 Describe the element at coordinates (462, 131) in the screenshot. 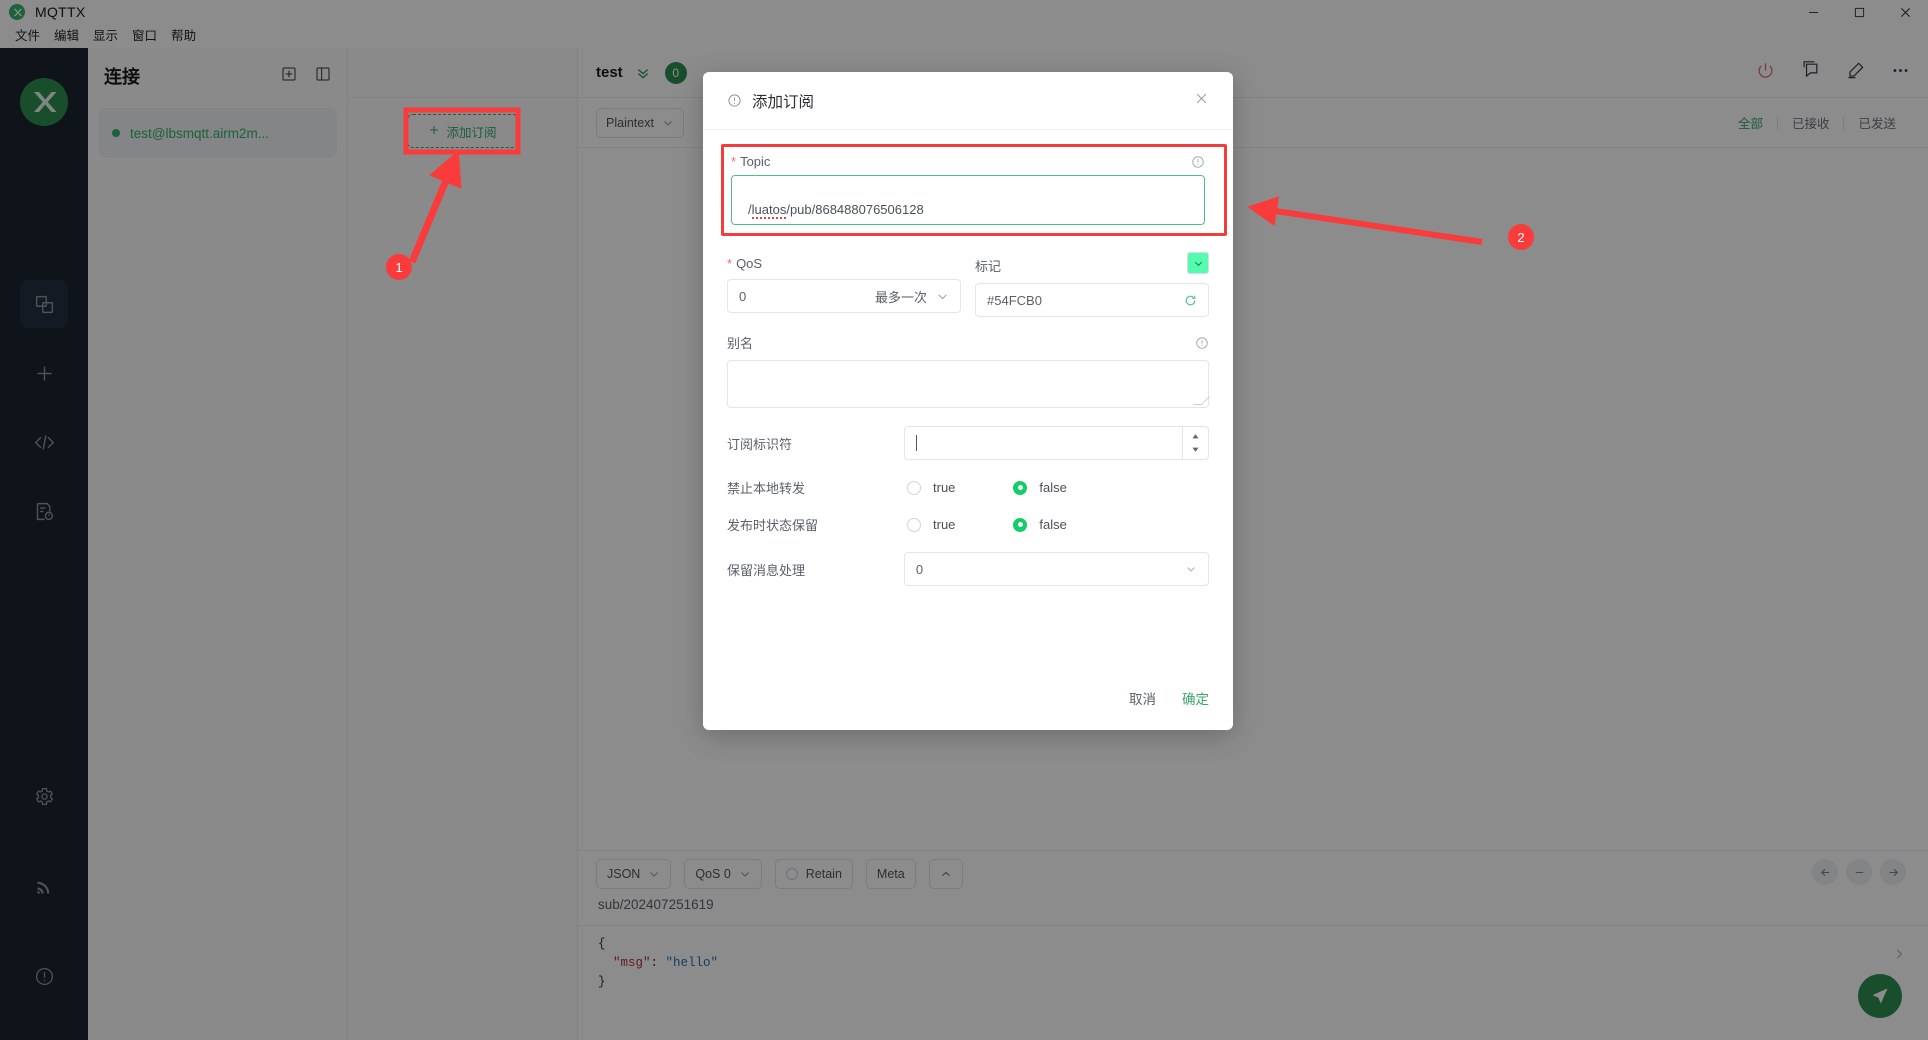

I see `annotation-box-add-subscription` at that location.